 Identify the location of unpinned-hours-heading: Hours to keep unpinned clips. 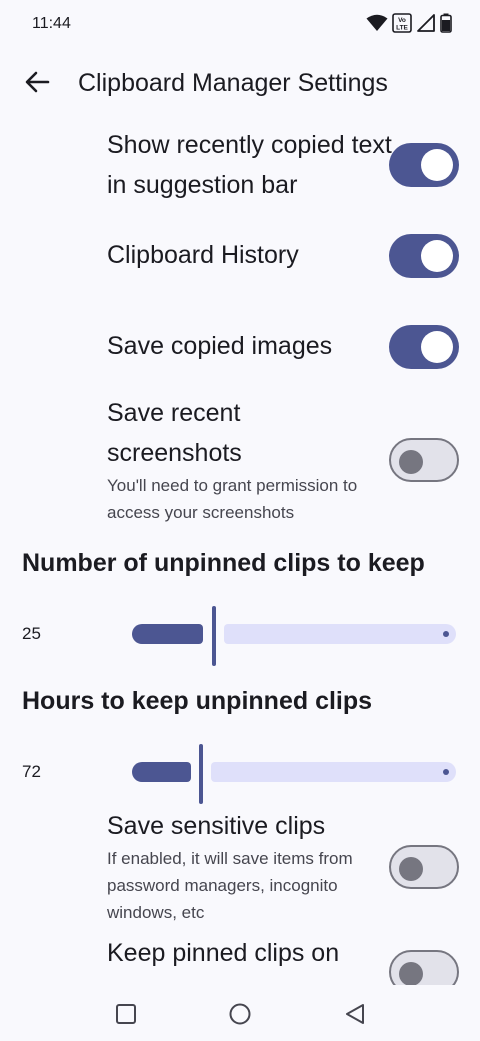
(197, 701).